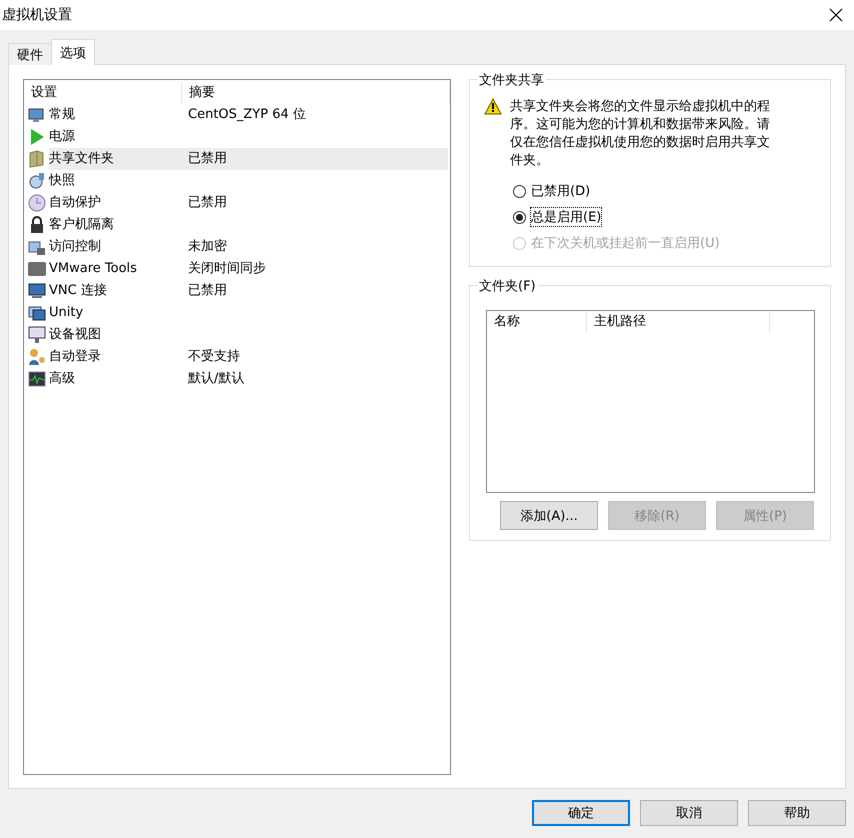 Image resolution: width=854 pixels, height=838 pixels. Describe the element at coordinates (37, 137) in the screenshot. I see `play-icon` at that location.